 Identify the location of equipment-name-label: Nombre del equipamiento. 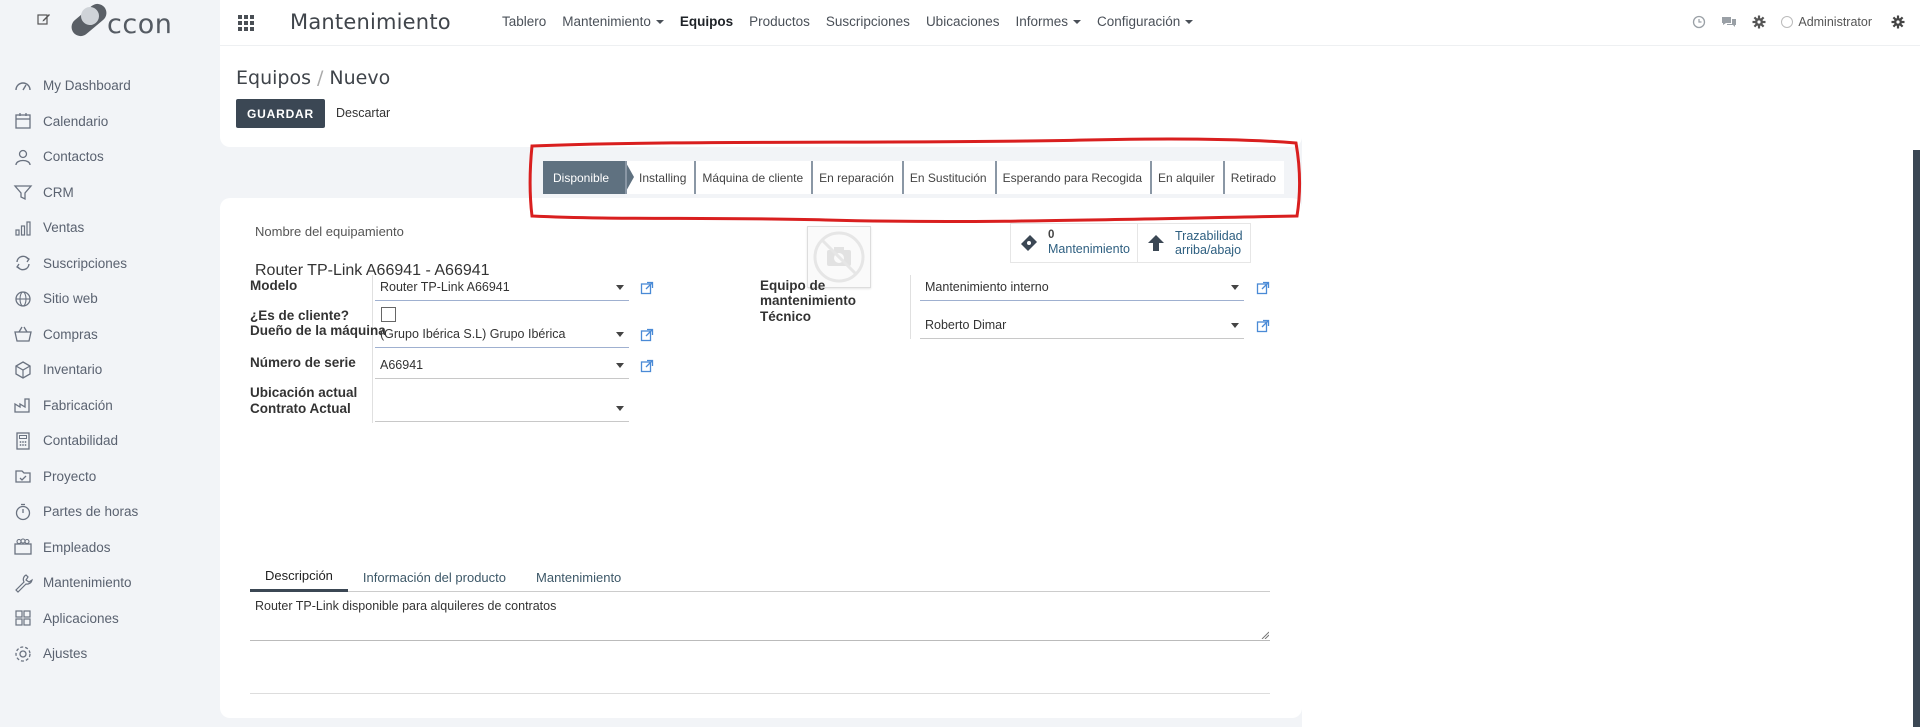
(329, 231).